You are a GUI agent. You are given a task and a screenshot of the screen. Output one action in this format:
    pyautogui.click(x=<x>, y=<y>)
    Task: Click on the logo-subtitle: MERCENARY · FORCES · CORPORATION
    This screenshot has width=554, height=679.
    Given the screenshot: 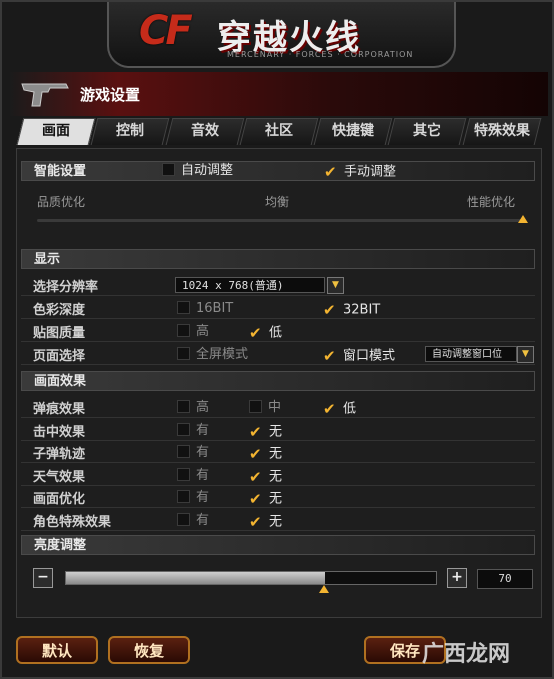 What is the action you would take?
    pyautogui.click(x=320, y=54)
    